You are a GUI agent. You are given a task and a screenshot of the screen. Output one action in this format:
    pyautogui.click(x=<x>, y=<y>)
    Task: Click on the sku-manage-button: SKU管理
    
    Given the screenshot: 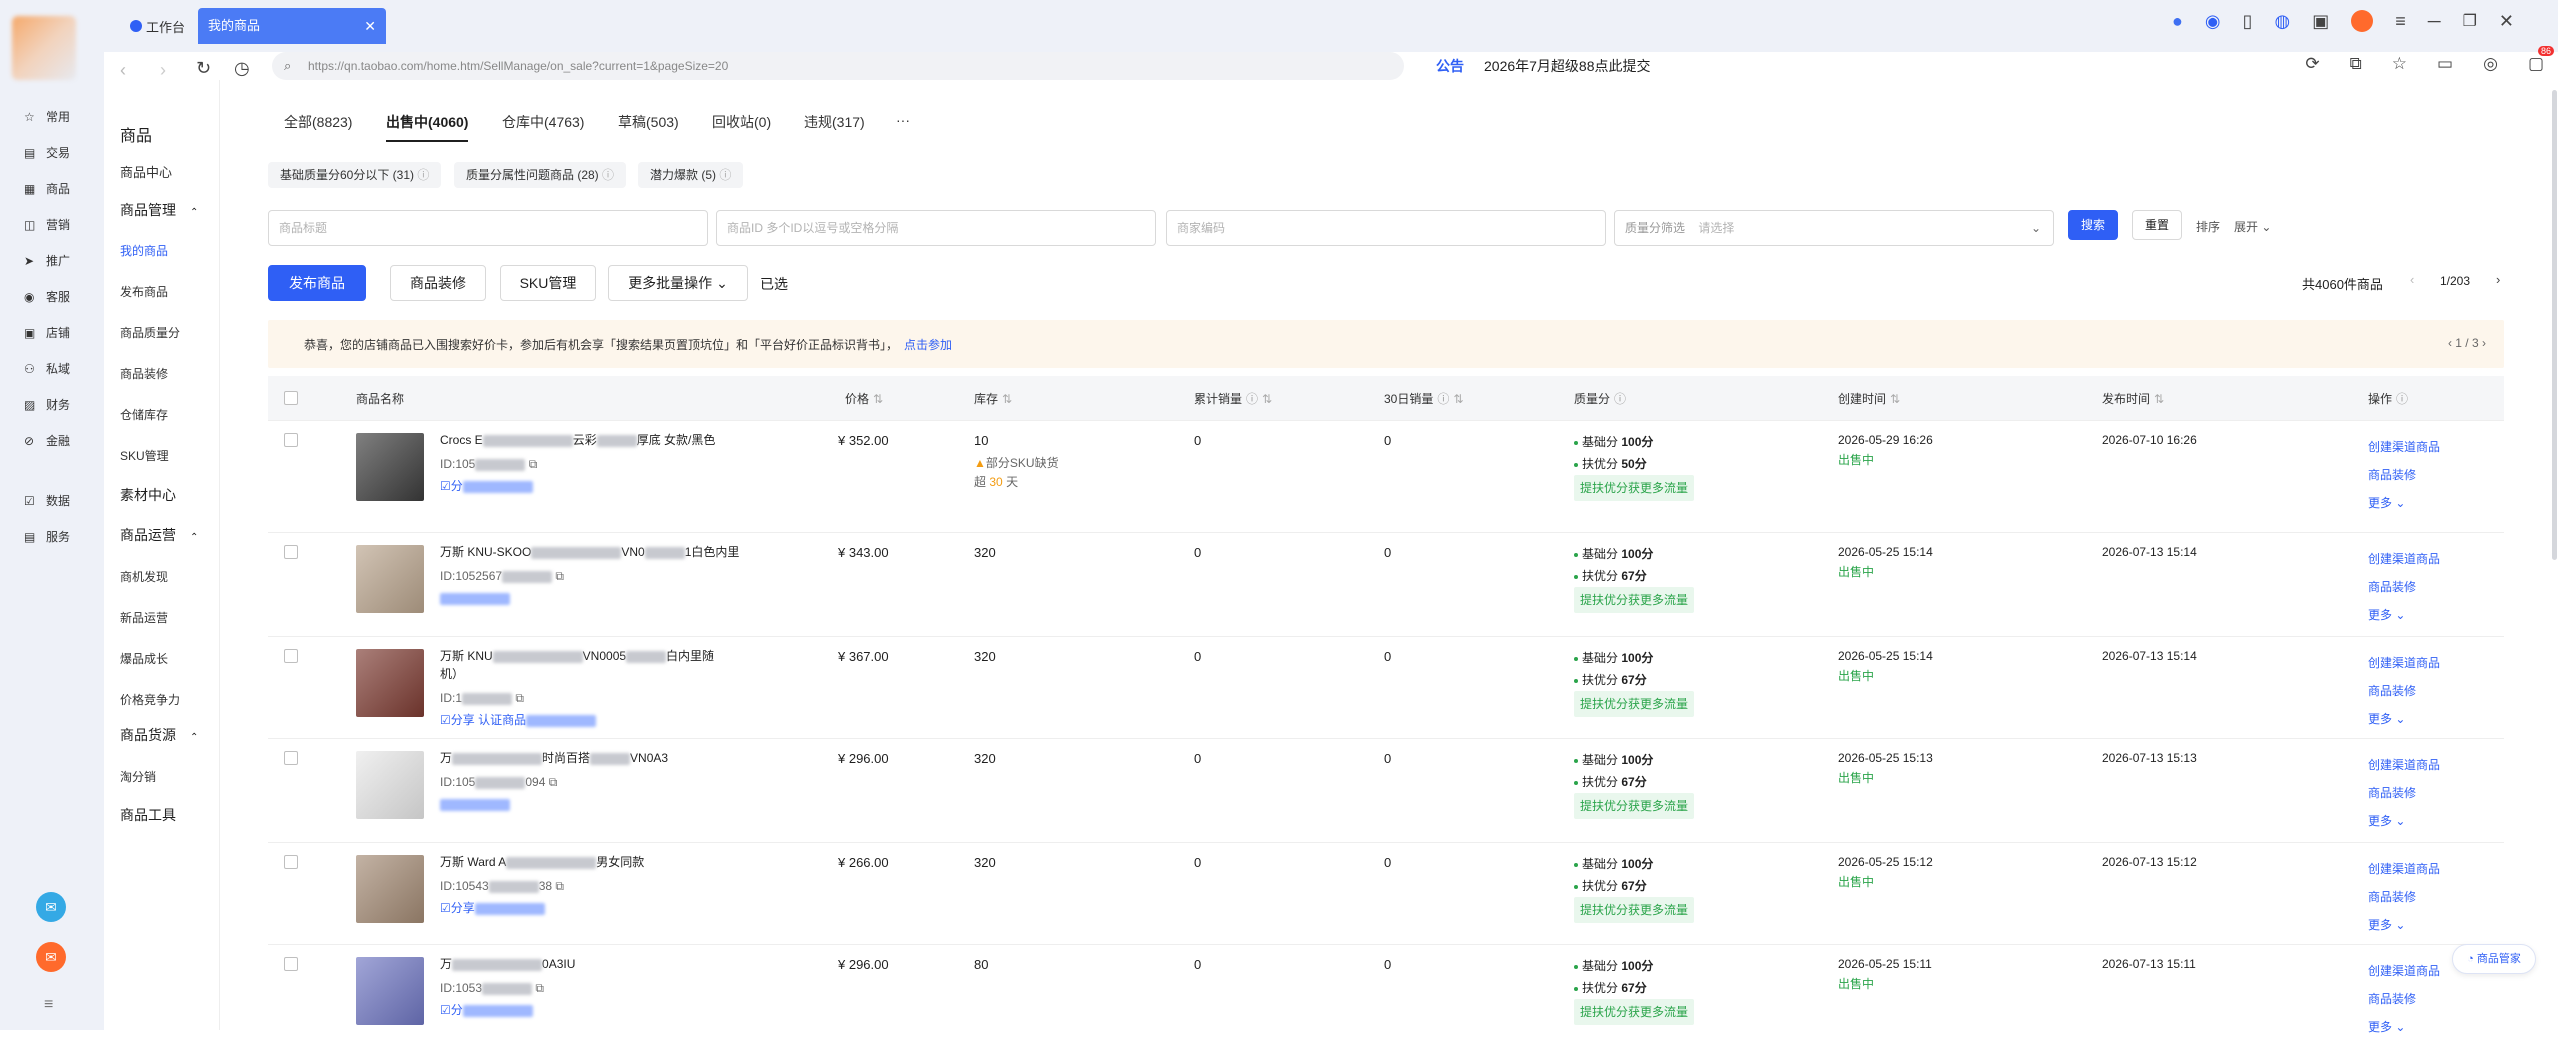 What is the action you would take?
    pyautogui.click(x=548, y=283)
    